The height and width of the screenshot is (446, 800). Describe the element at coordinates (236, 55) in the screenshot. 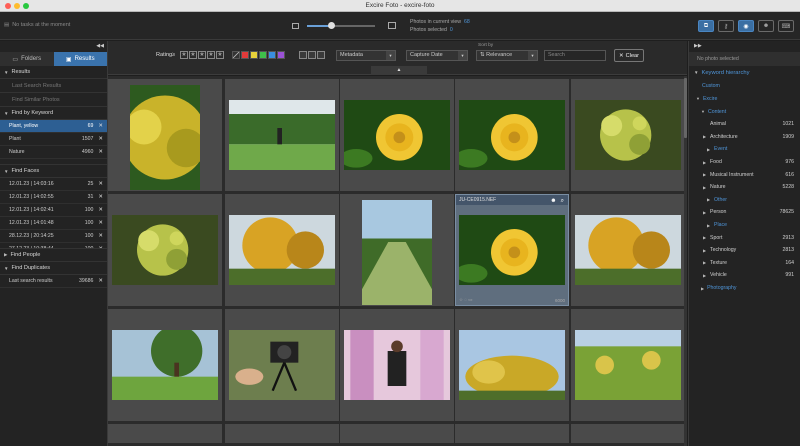

I see `no-color-swatch` at that location.